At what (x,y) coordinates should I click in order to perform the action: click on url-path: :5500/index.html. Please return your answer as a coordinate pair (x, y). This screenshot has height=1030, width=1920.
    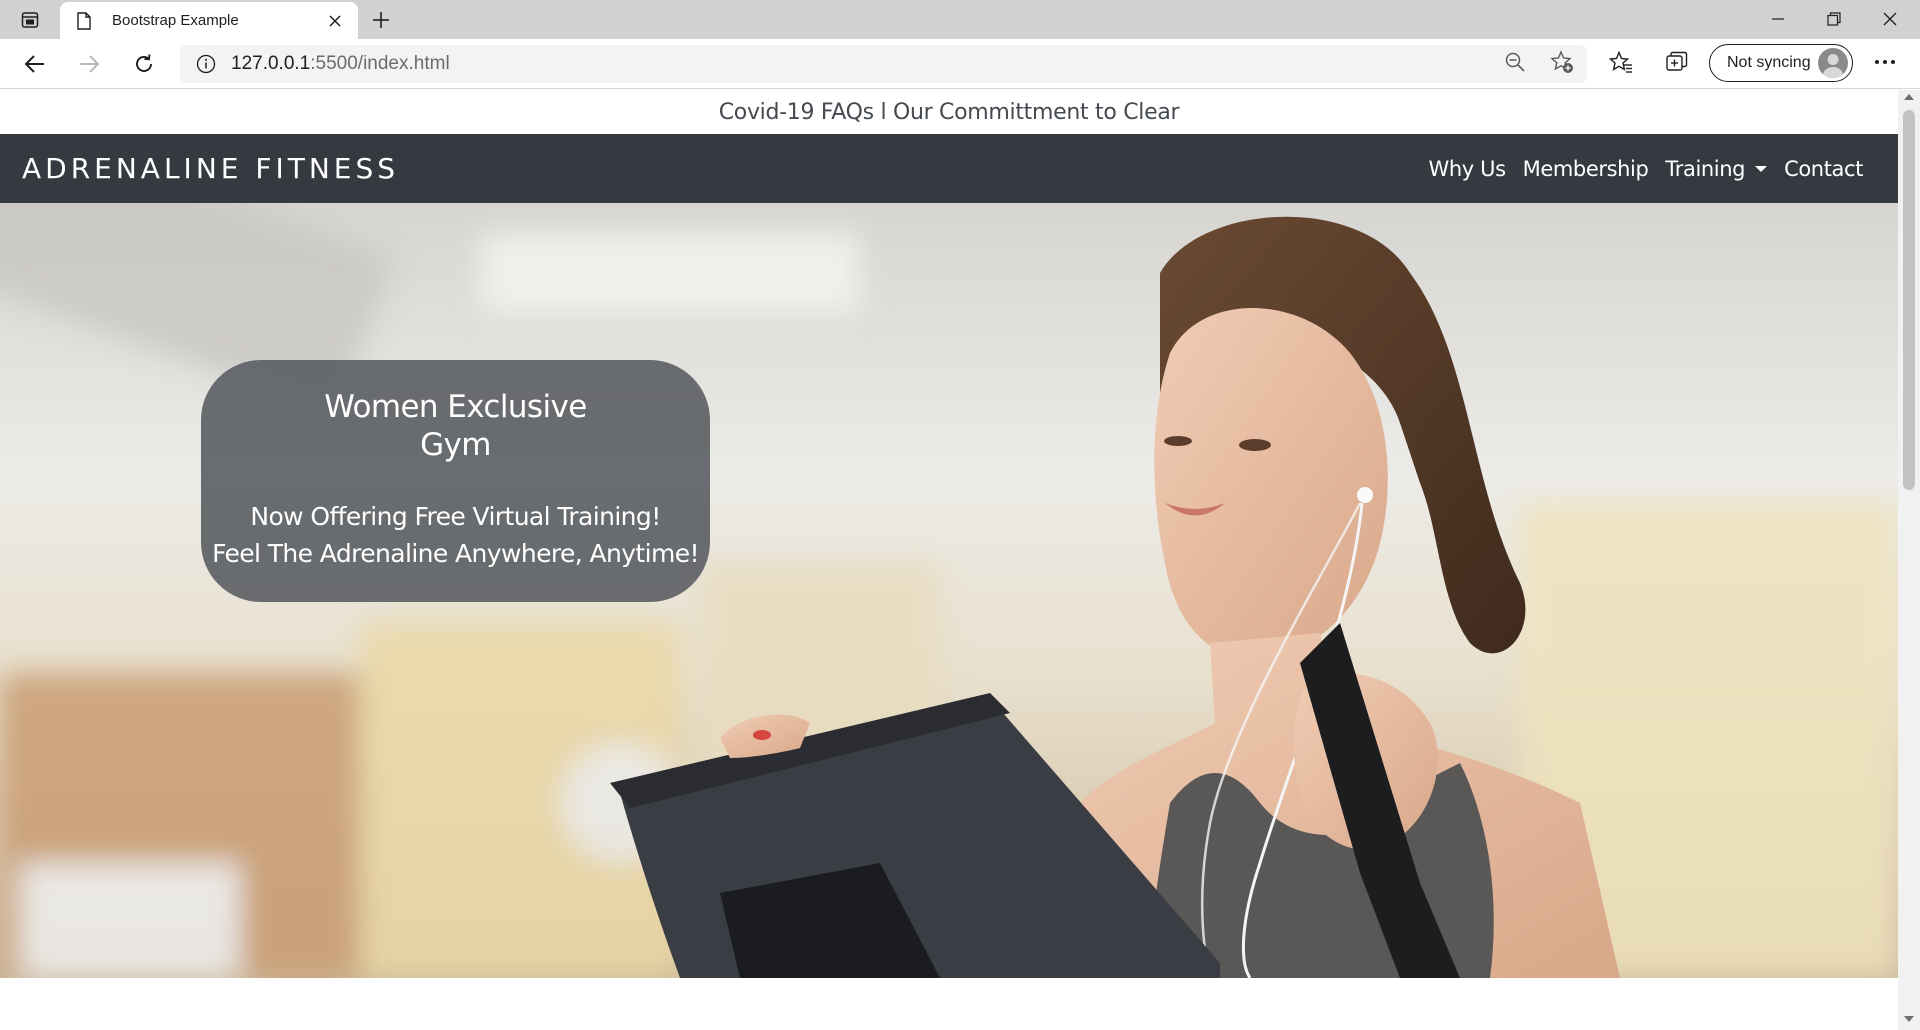
    Looking at the image, I should click on (380, 63).